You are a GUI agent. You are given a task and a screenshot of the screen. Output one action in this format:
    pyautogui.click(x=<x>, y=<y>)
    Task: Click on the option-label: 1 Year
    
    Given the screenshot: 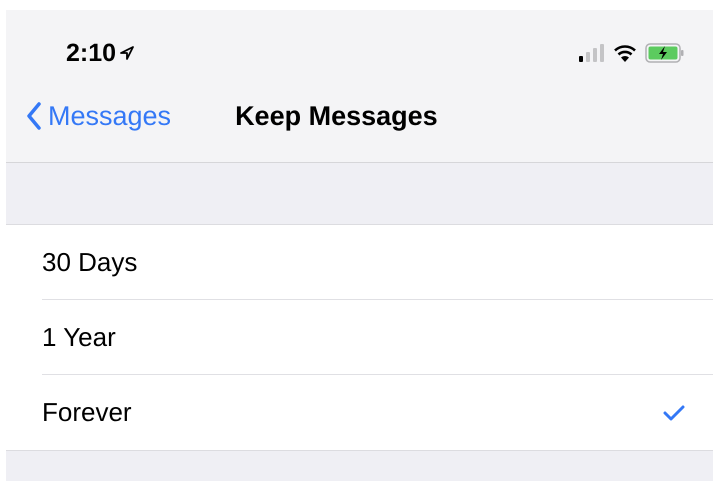 What is the action you would take?
    pyautogui.click(x=79, y=337)
    